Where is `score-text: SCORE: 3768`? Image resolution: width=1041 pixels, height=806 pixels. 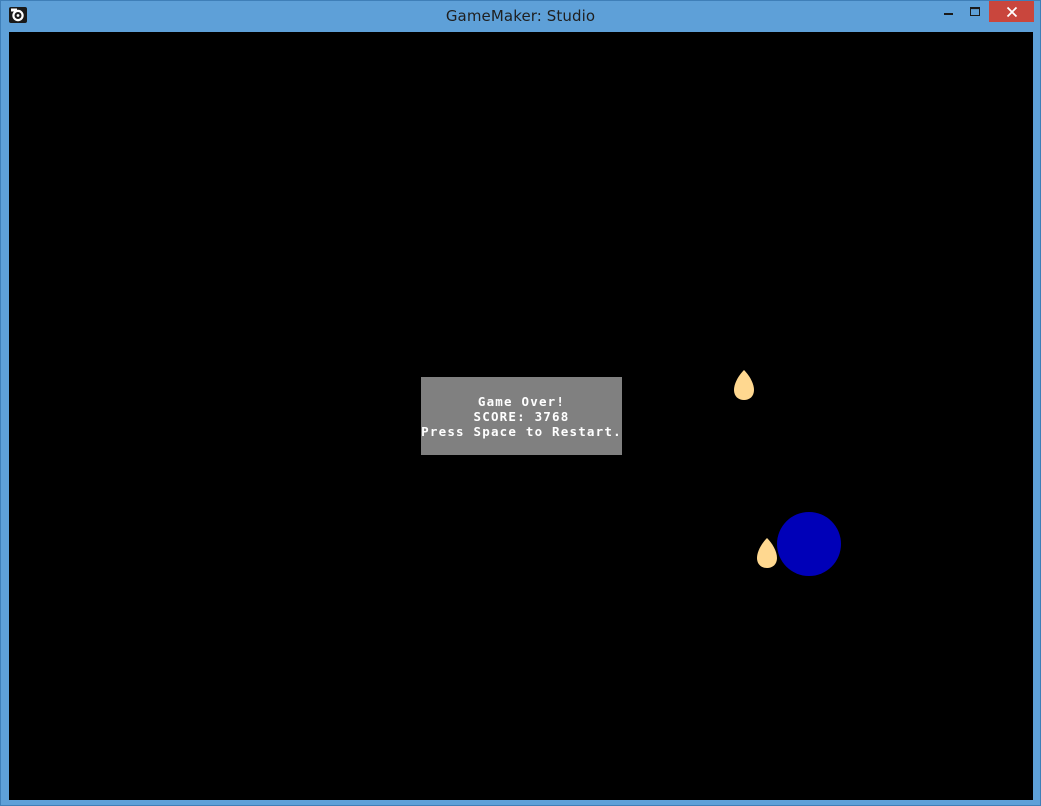
score-text: SCORE: 3768 is located at coordinates (521, 416).